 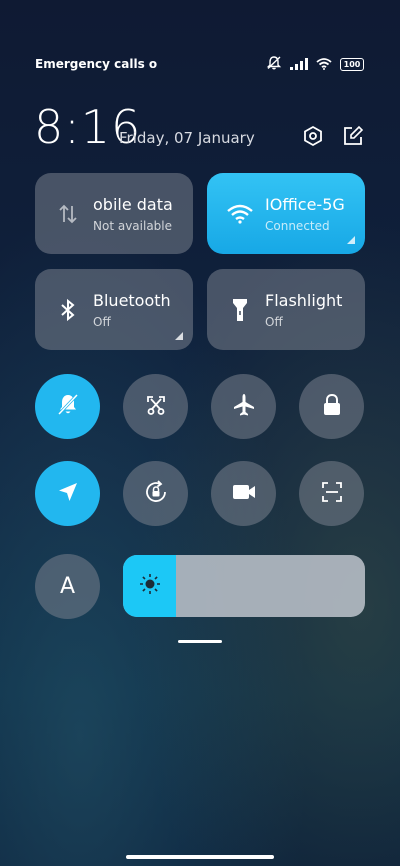 I want to click on screenshot-toggle, so click(x=155, y=406).